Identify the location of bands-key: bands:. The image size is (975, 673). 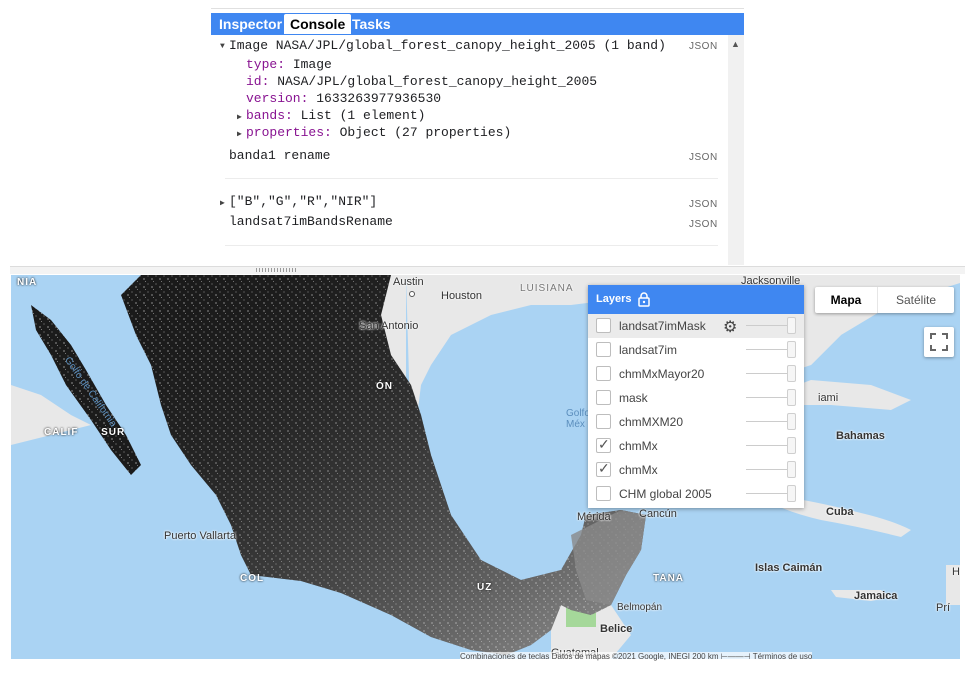
(269, 115).